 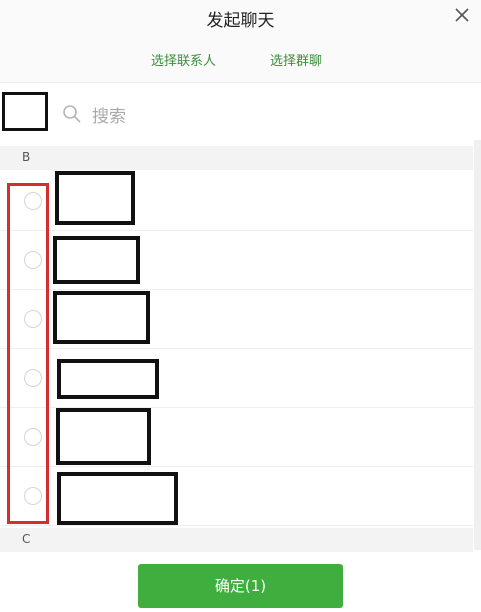 I want to click on section-header-c: C, so click(x=236, y=540).